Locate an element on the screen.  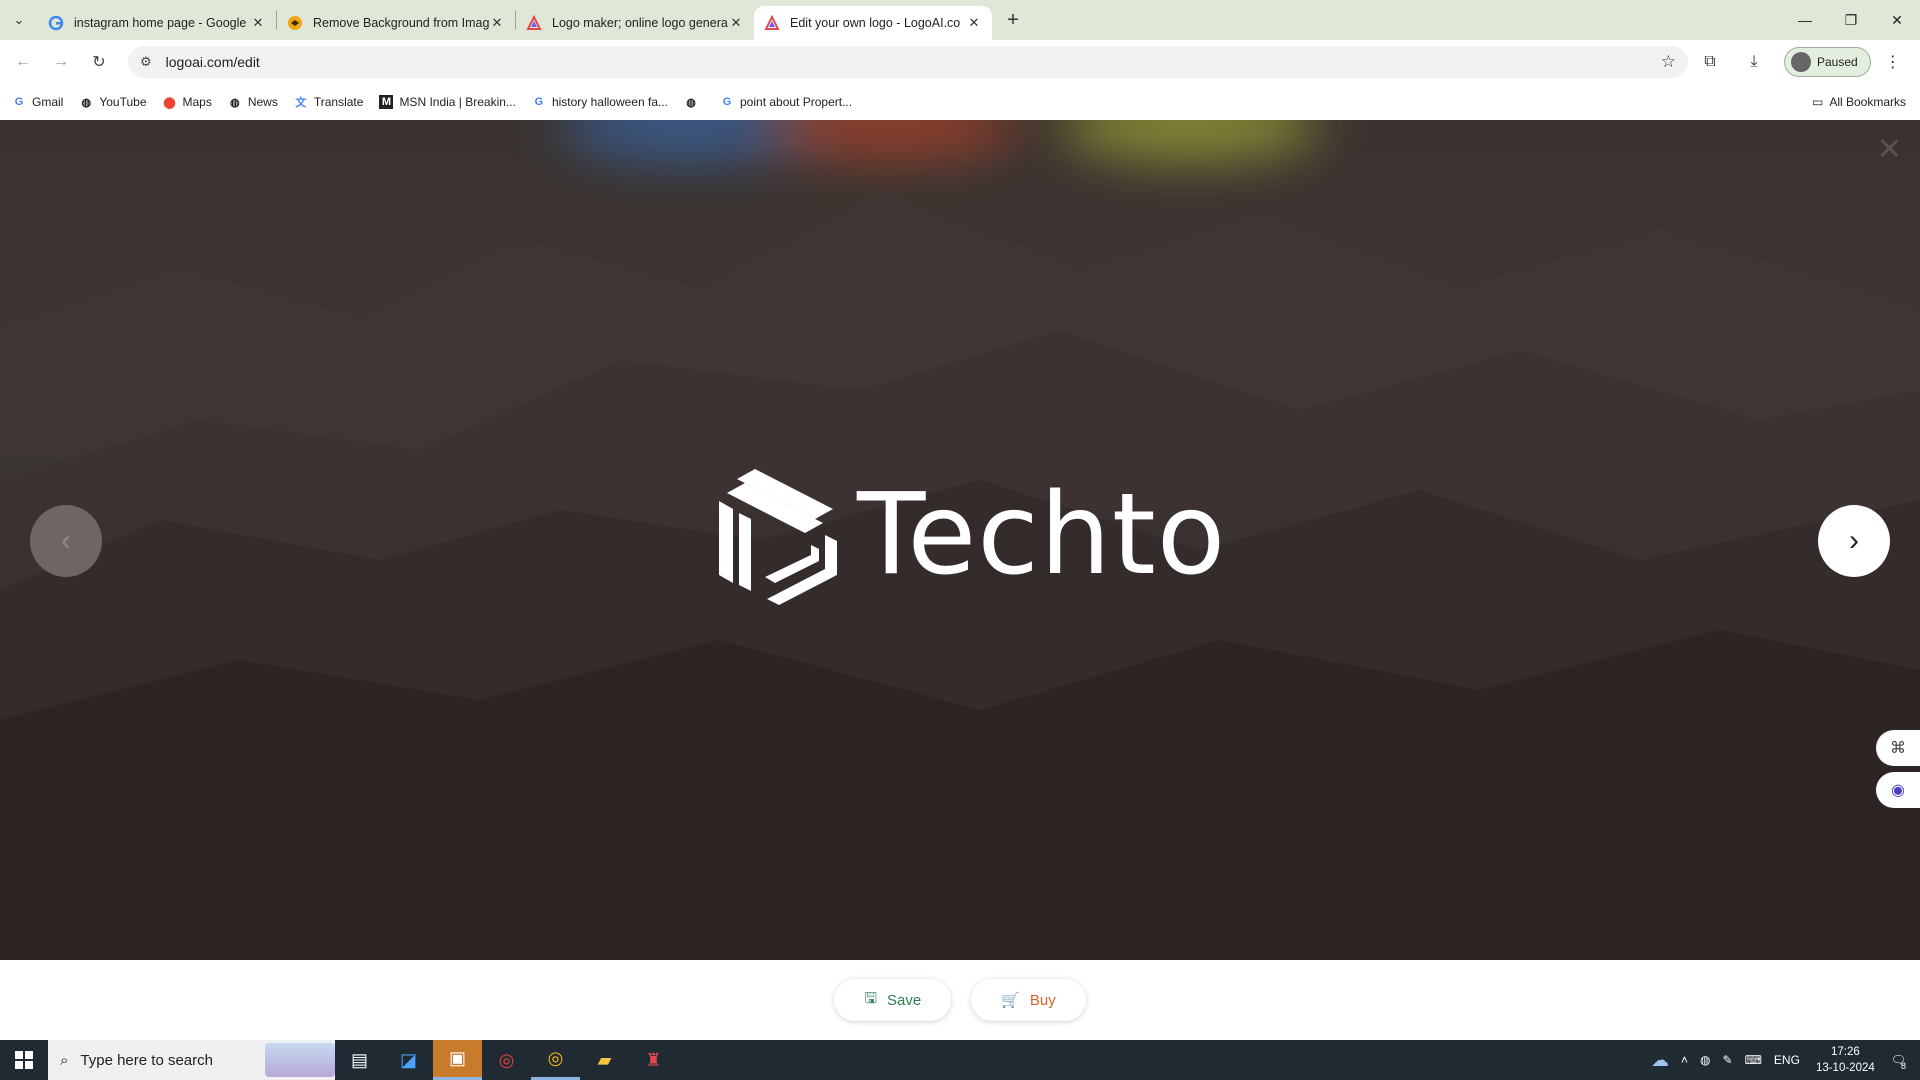
logo: Techto is located at coordinates (970, 535).